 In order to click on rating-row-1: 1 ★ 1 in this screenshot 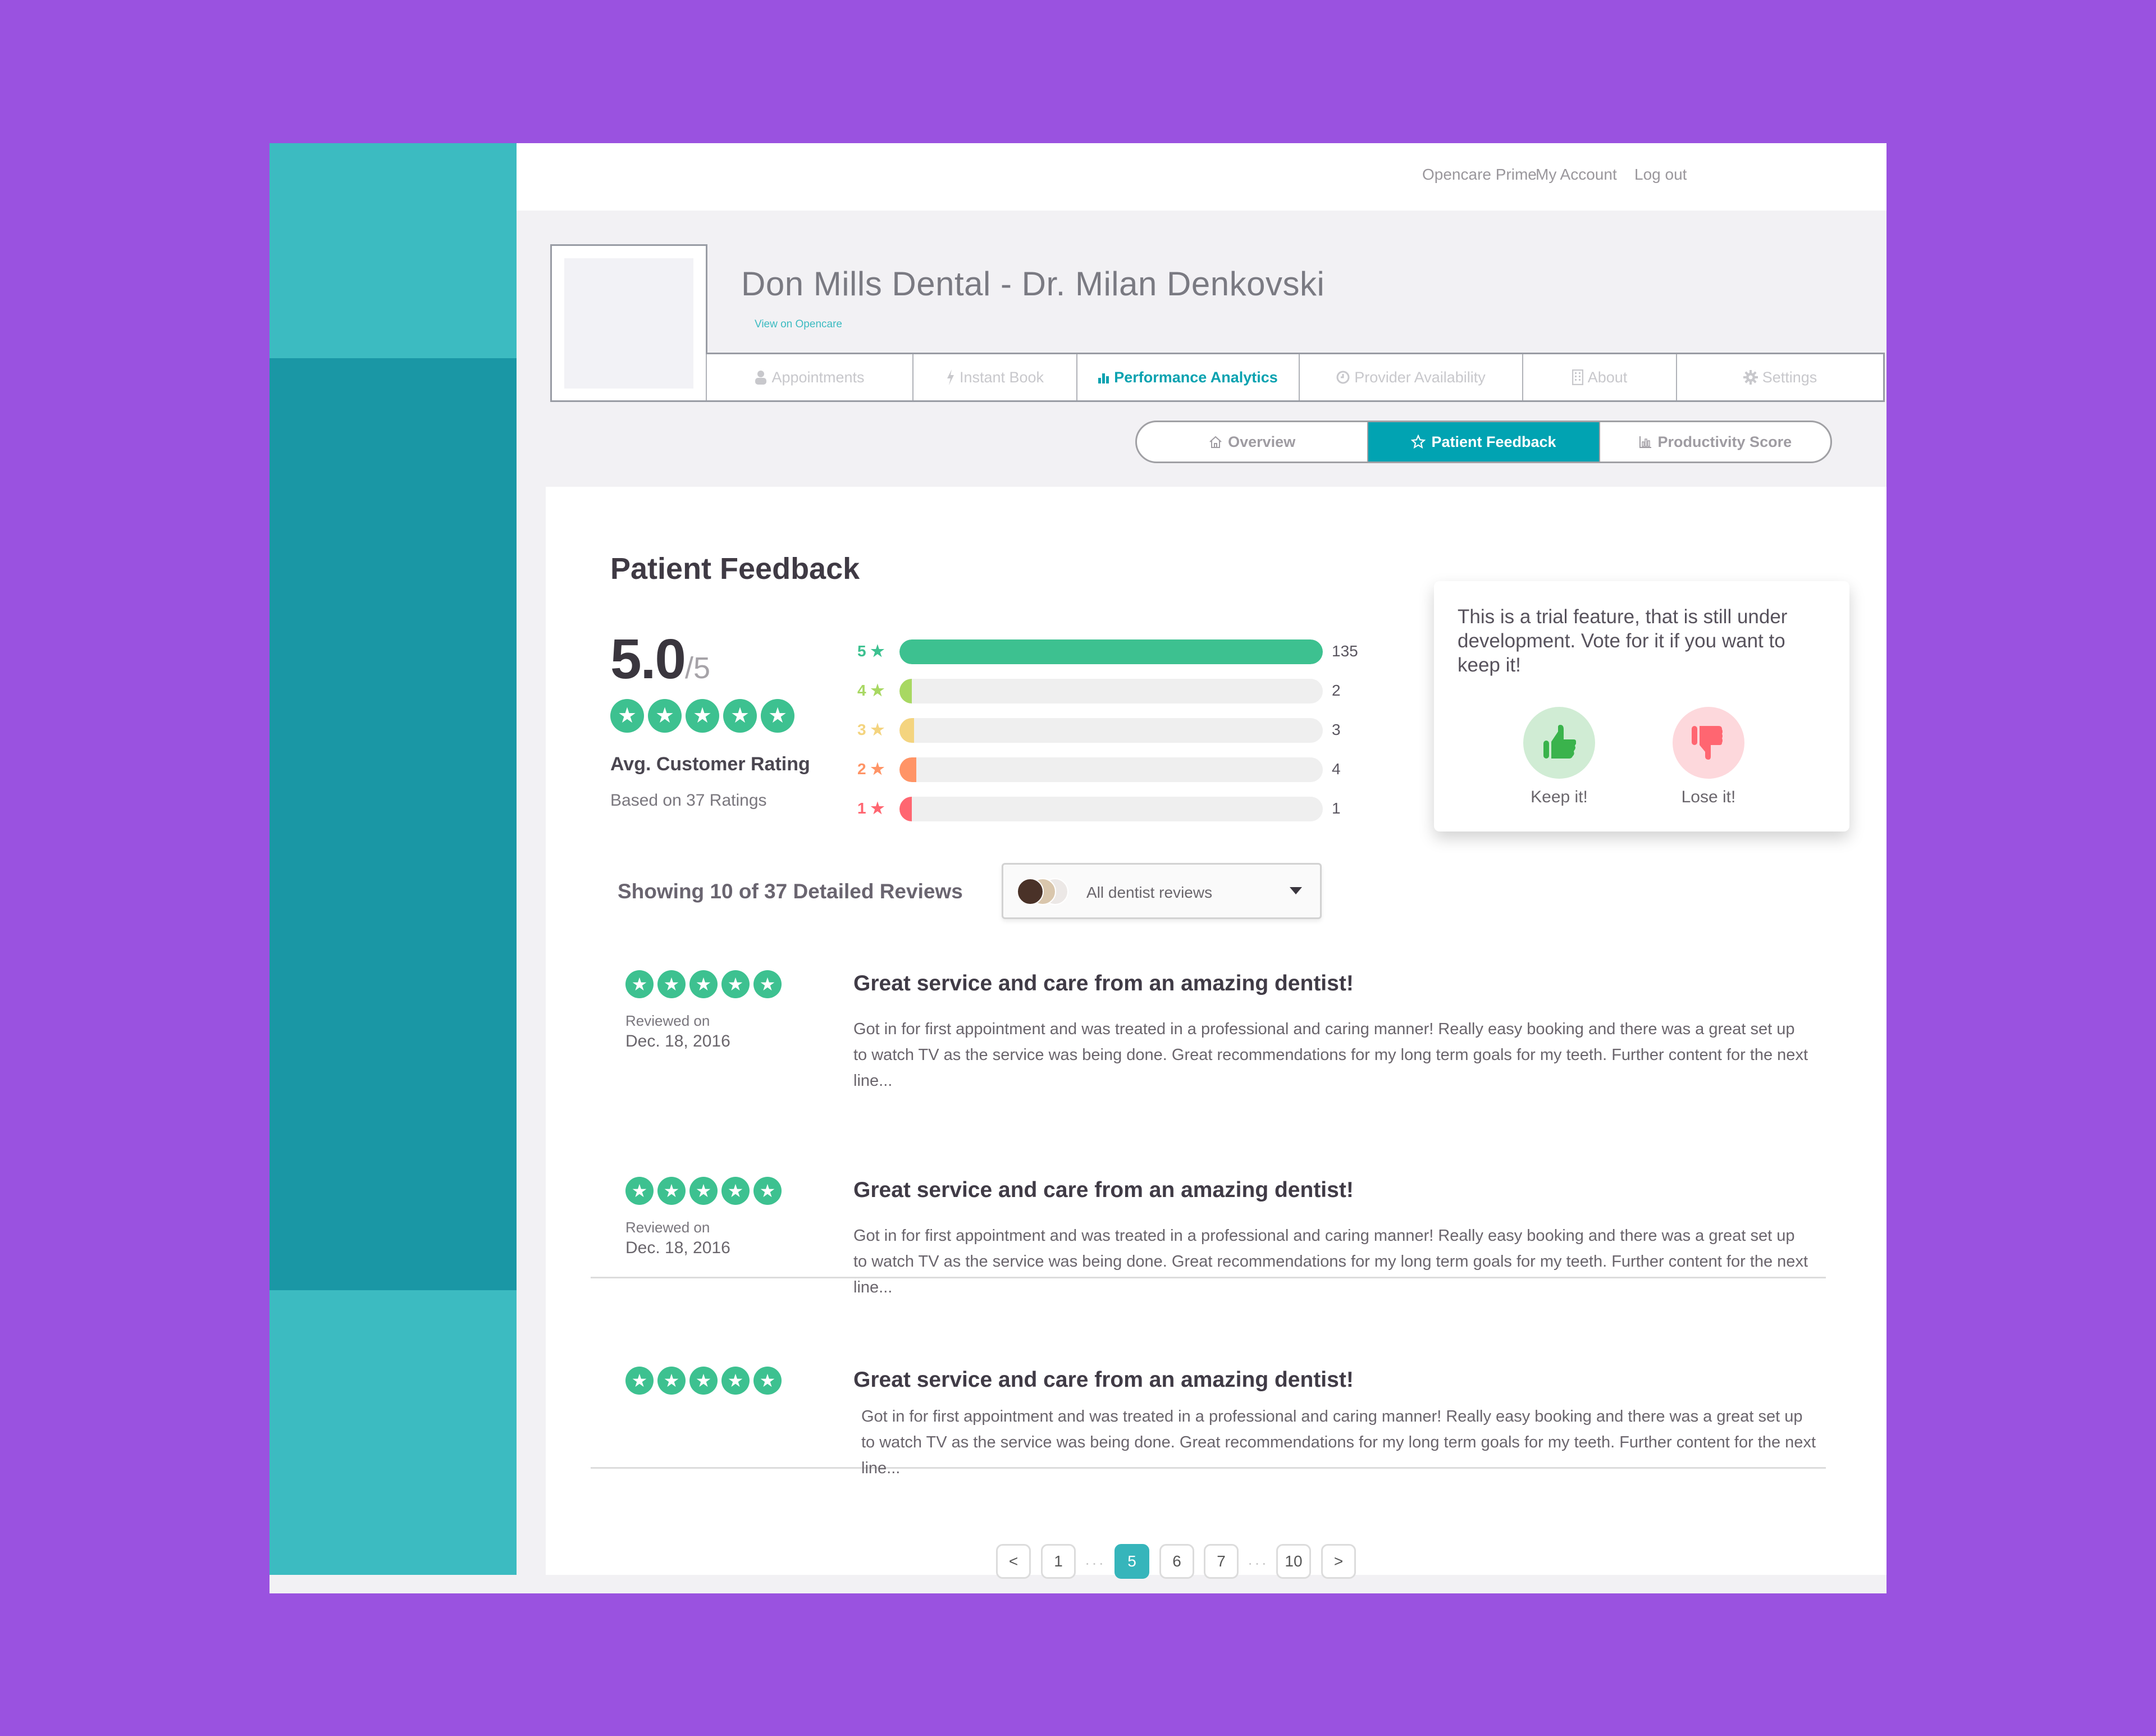, I will do `click(1110, 809)`.